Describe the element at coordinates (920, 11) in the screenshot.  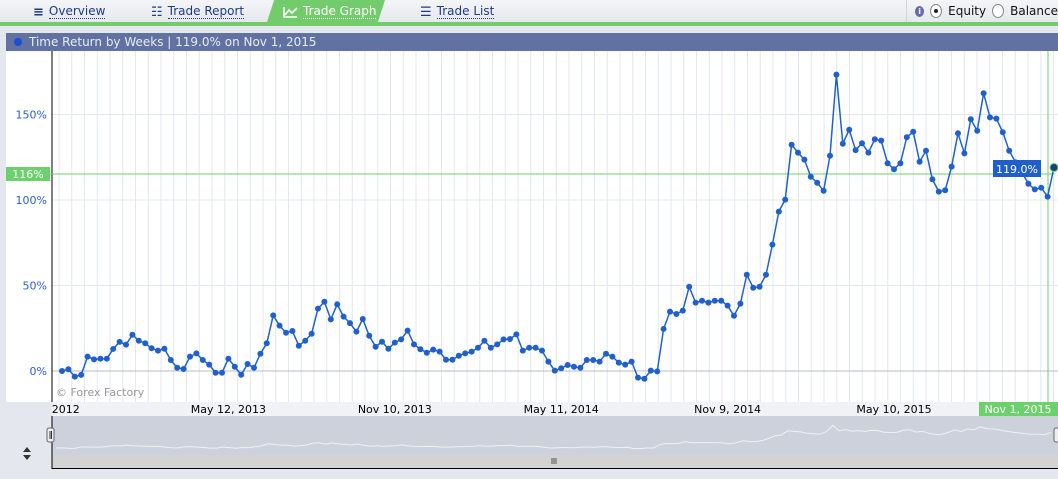
I see `info-icon: i` at that location.